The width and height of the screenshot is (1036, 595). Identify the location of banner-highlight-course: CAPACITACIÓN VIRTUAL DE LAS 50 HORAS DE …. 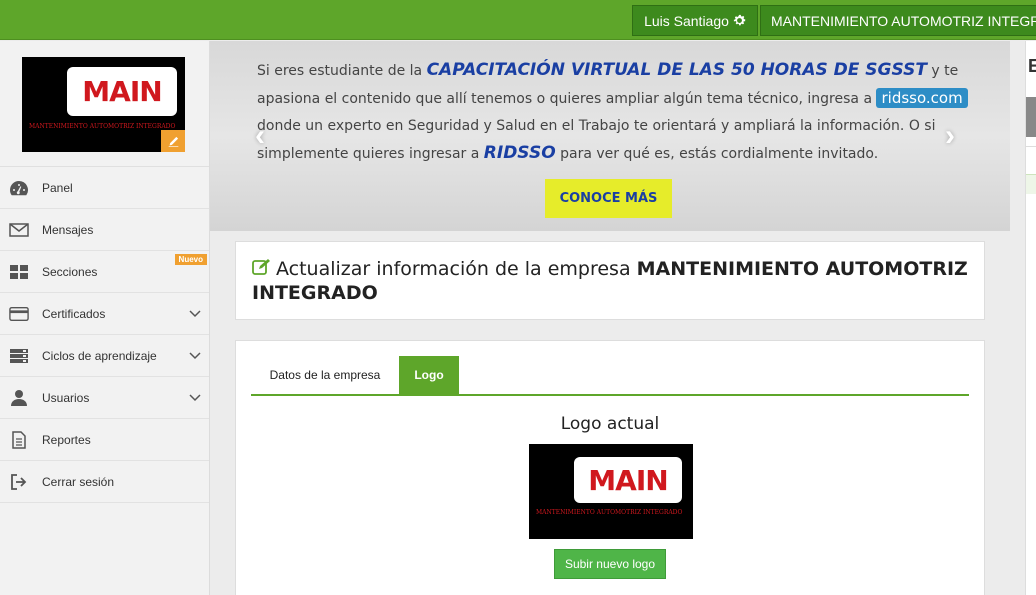
(676, 70).